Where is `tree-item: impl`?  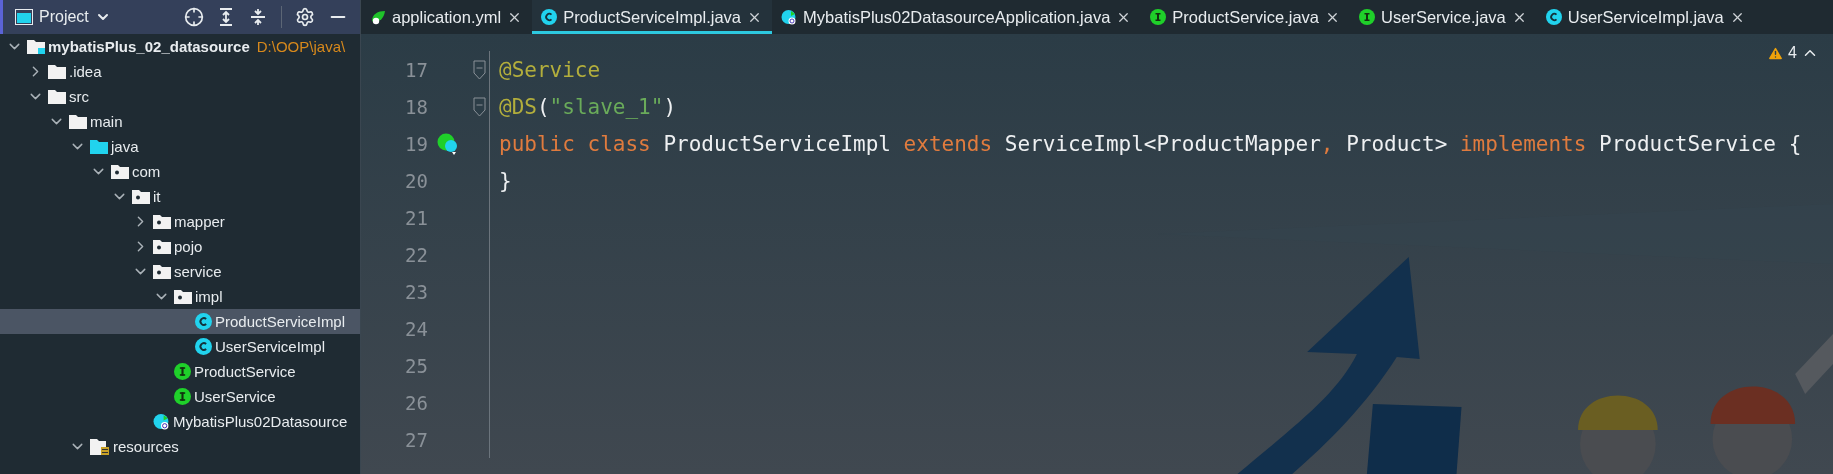 tree-item: impl is located at coordinates (180, 296).